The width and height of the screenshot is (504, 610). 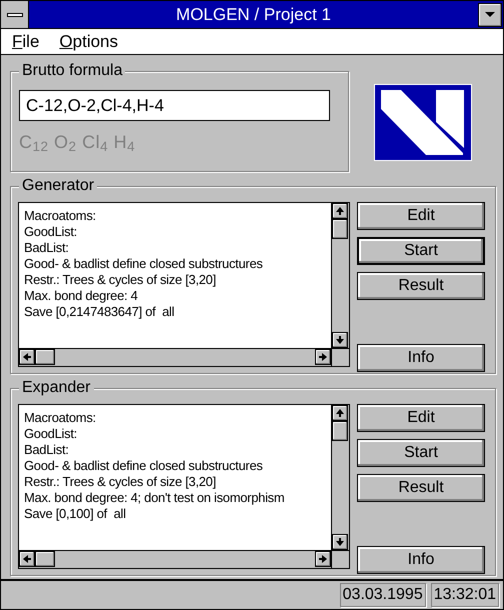 I want to click on list-line: Max. bond degree: 4; don't test on isomorphism, so click(x=155, y=498).